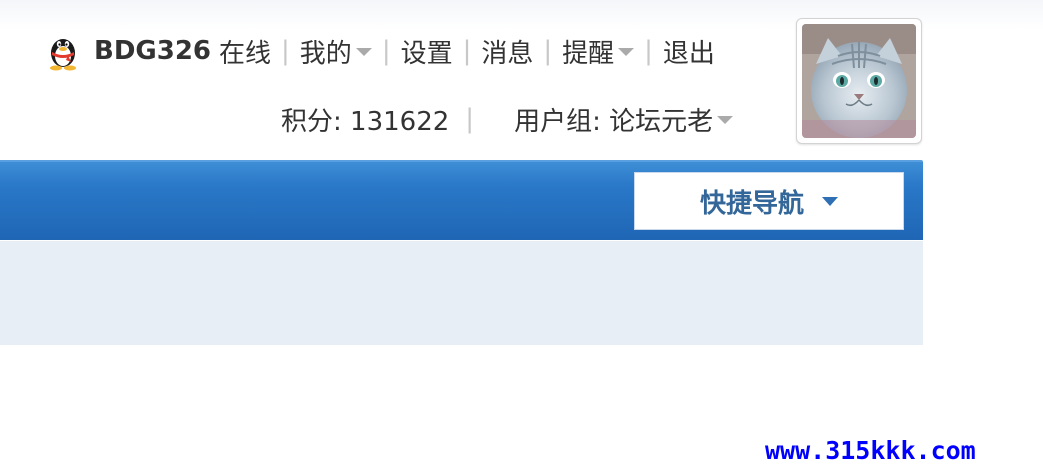 The width and height of the screenshot is (1043, 468). What do you see at coordinates (379, 51) in the screenshot?
I see `user-toolbar: BDG326 在线 | 我的 | 设置 | 消息 | 提醒 | 退出` at bounding box center [379, 51].